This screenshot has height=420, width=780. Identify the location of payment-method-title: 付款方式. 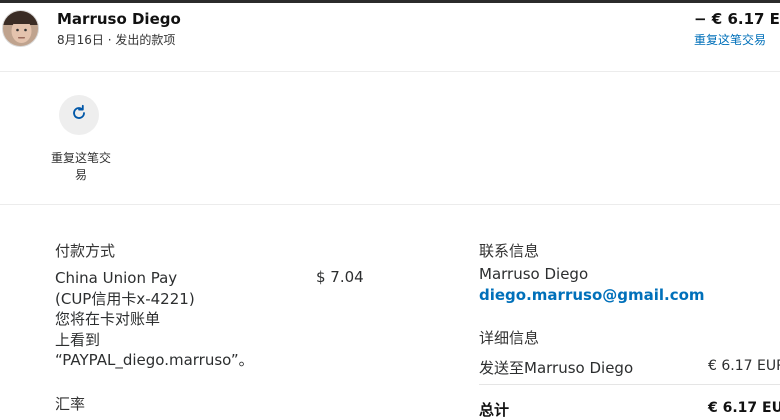
(85, 251).